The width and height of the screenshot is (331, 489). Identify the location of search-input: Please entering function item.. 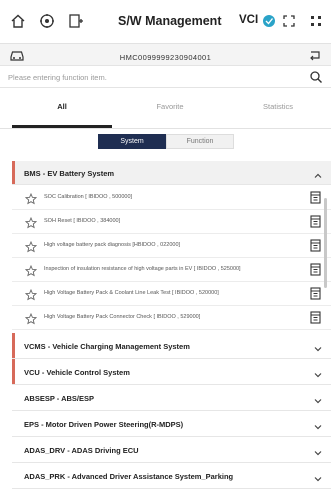
(57, 77).